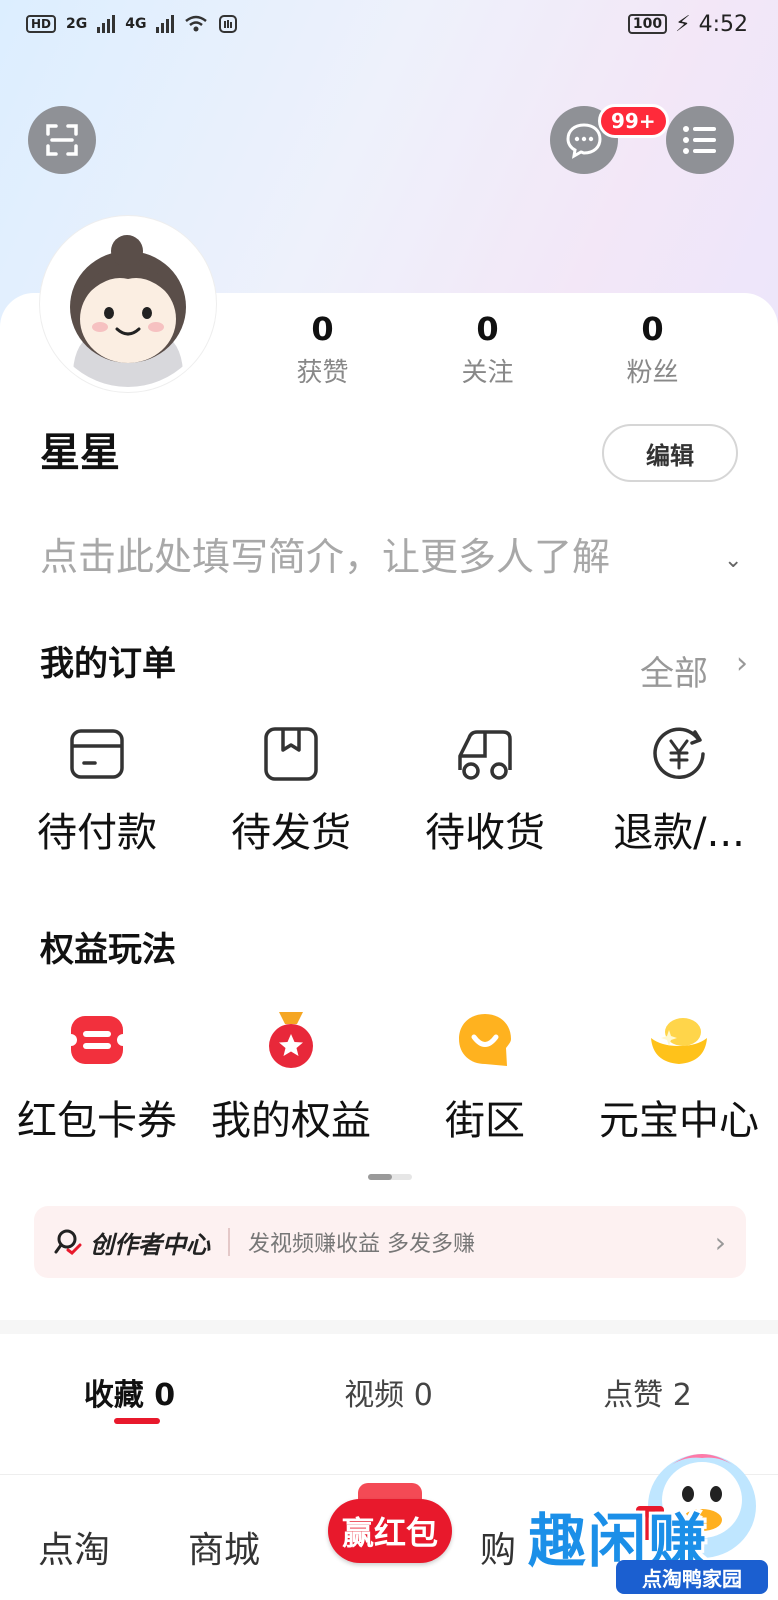  I want to click on delivery-truck-icon, so click(485, 755).